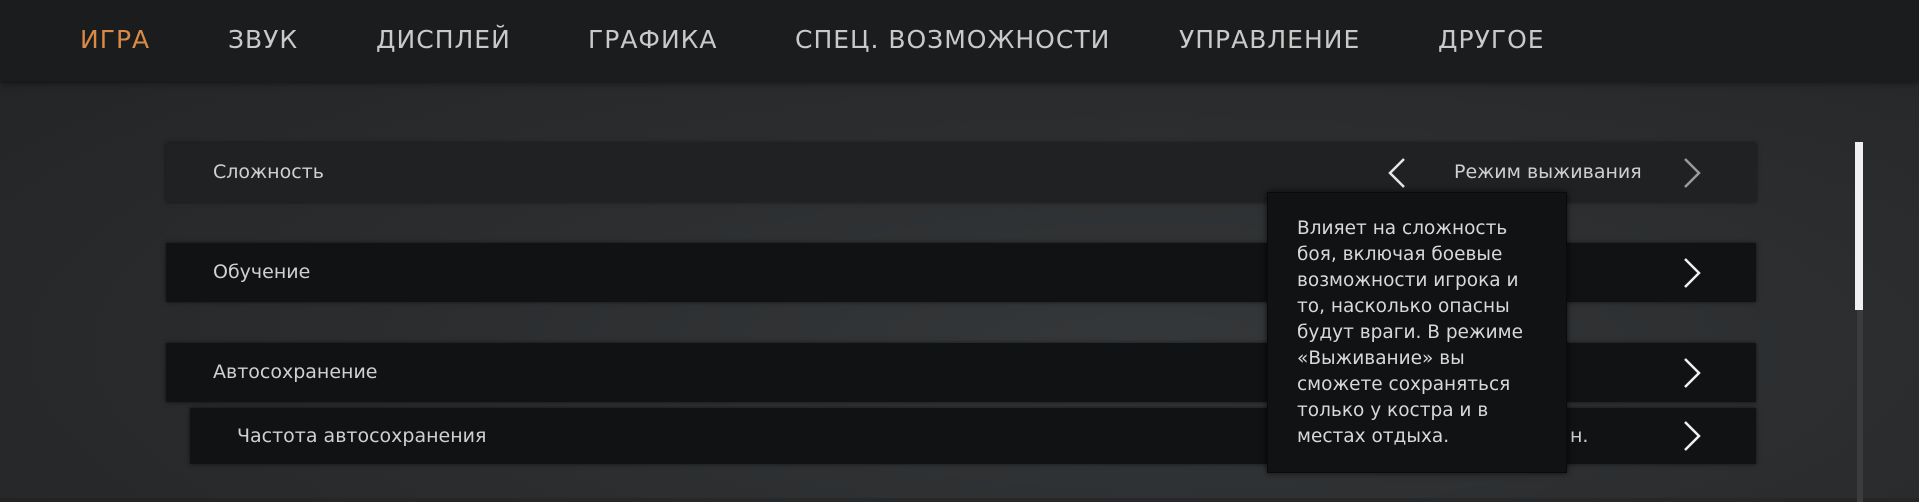 This screenshot has width=1919, height=502. What do you see at coordinates (1397, 173) in the screenshot?
I see `chevron-left-icon` at bounding box center [1397, 173].